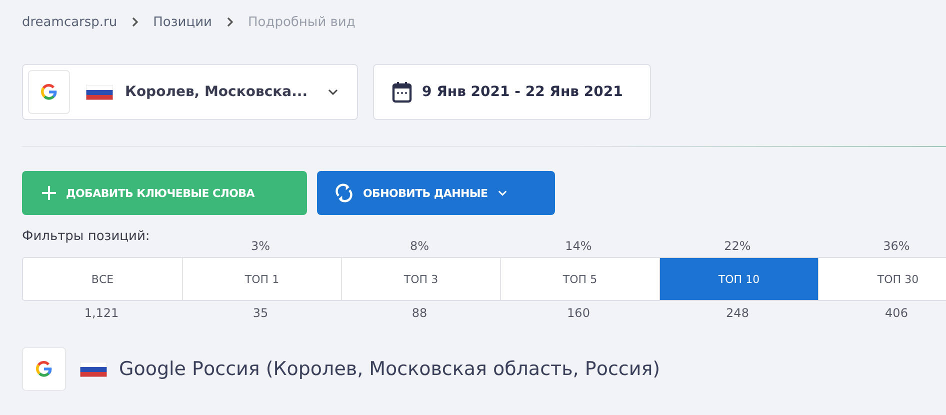 The width and height of the screenshot is (946, 415). Describe the element at coordinates (896, 313) in the screenshot. I see `count-label: 406` at that location.